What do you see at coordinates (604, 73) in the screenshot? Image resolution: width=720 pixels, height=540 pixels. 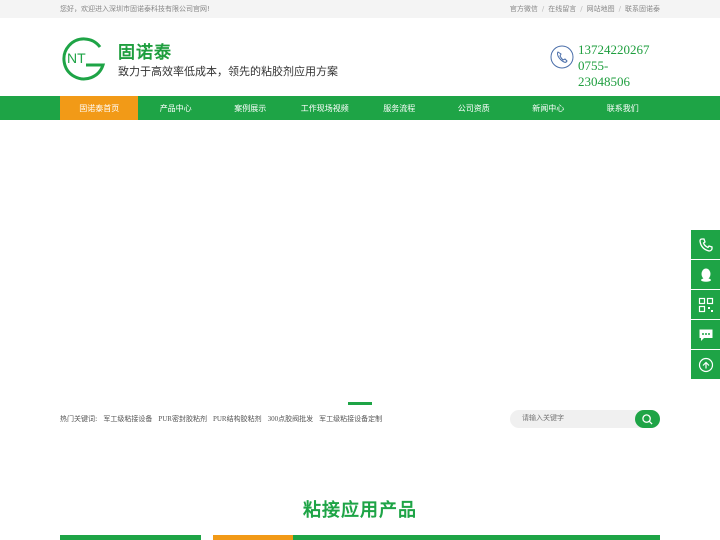 I see `phone-landline: 0755-23048506` at bounding box center [604, 73].